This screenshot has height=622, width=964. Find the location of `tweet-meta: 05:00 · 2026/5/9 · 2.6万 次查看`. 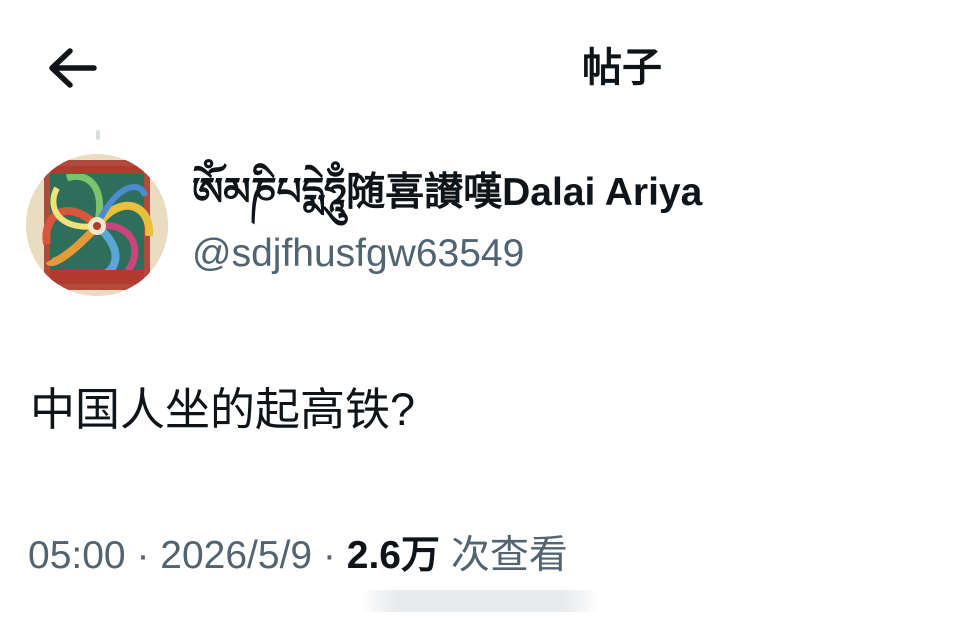

tweet-meta: 05:00 · 2026/5/9 · 2.6万 次查看 is located at coordinates (488, 556).